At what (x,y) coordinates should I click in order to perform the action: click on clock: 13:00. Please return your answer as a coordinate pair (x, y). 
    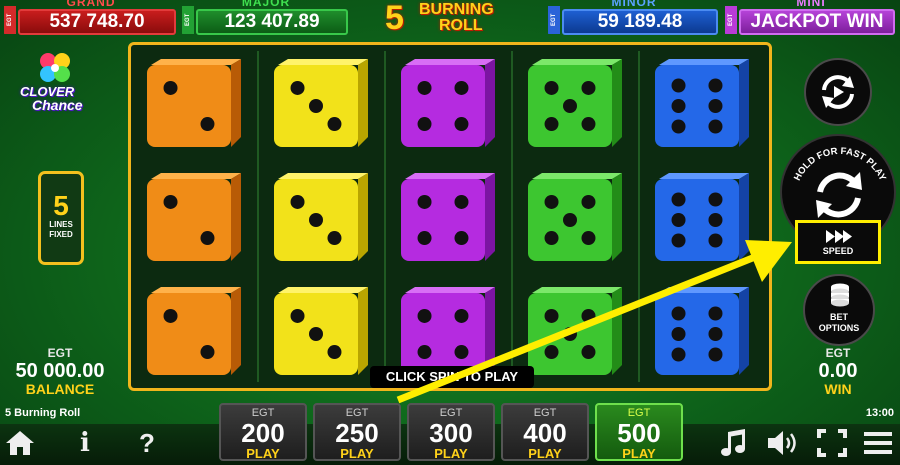
    Looking at the image, I should click on (879, 413).